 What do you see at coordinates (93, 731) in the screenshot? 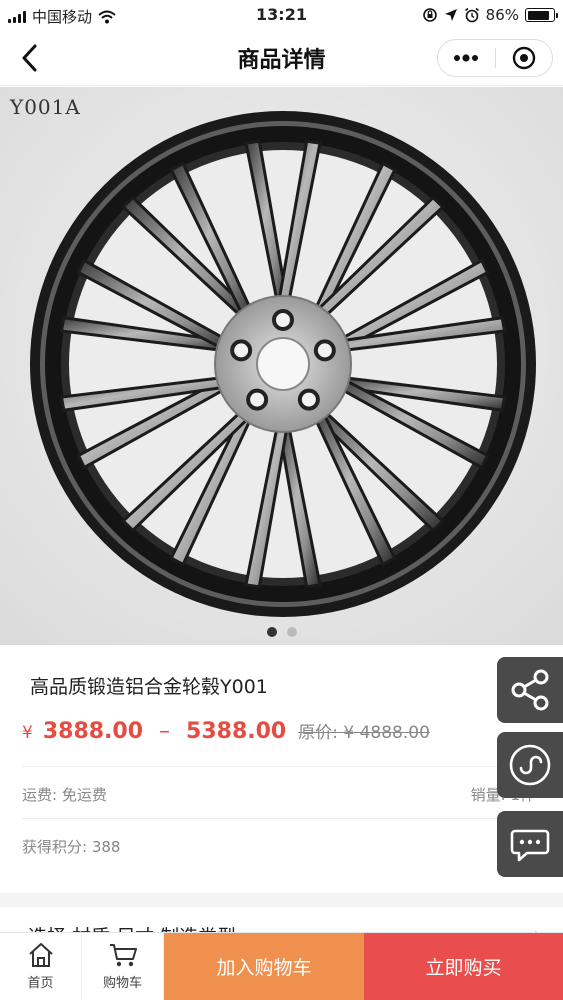
I see `price-min: 3888.00` at bounding box center [93, 731].